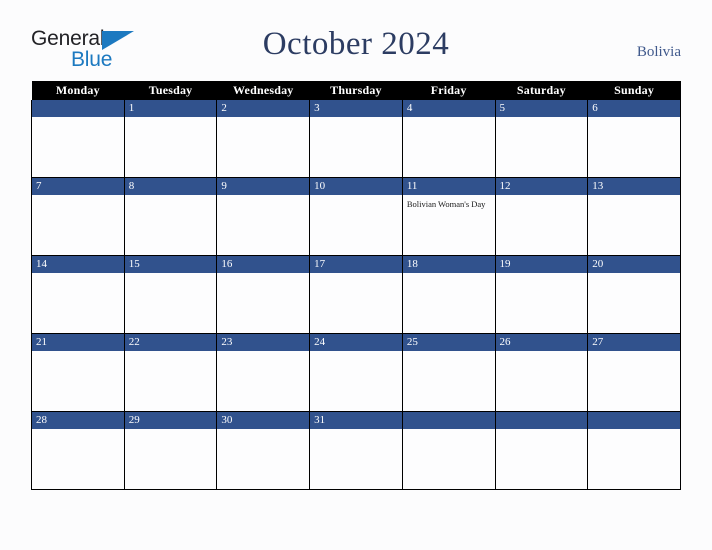 The height and width of the screenshot is (550, 712). What do you see at coordinates (170, 90) in the screenshot?
I see `weekday-header-tuesday: Tuesday` at bounding box center [170, 90].